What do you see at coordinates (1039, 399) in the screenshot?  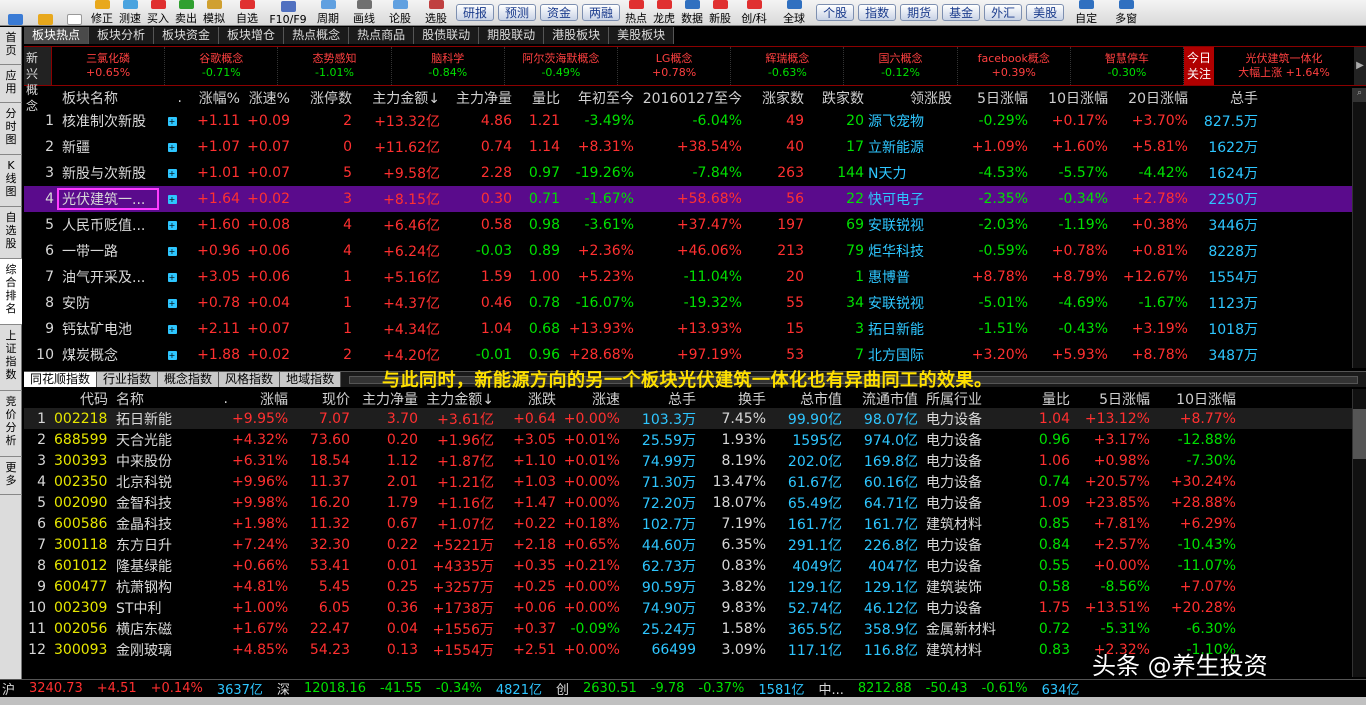 I see `header-cell: 量比` at bounding box center [1039, 399].